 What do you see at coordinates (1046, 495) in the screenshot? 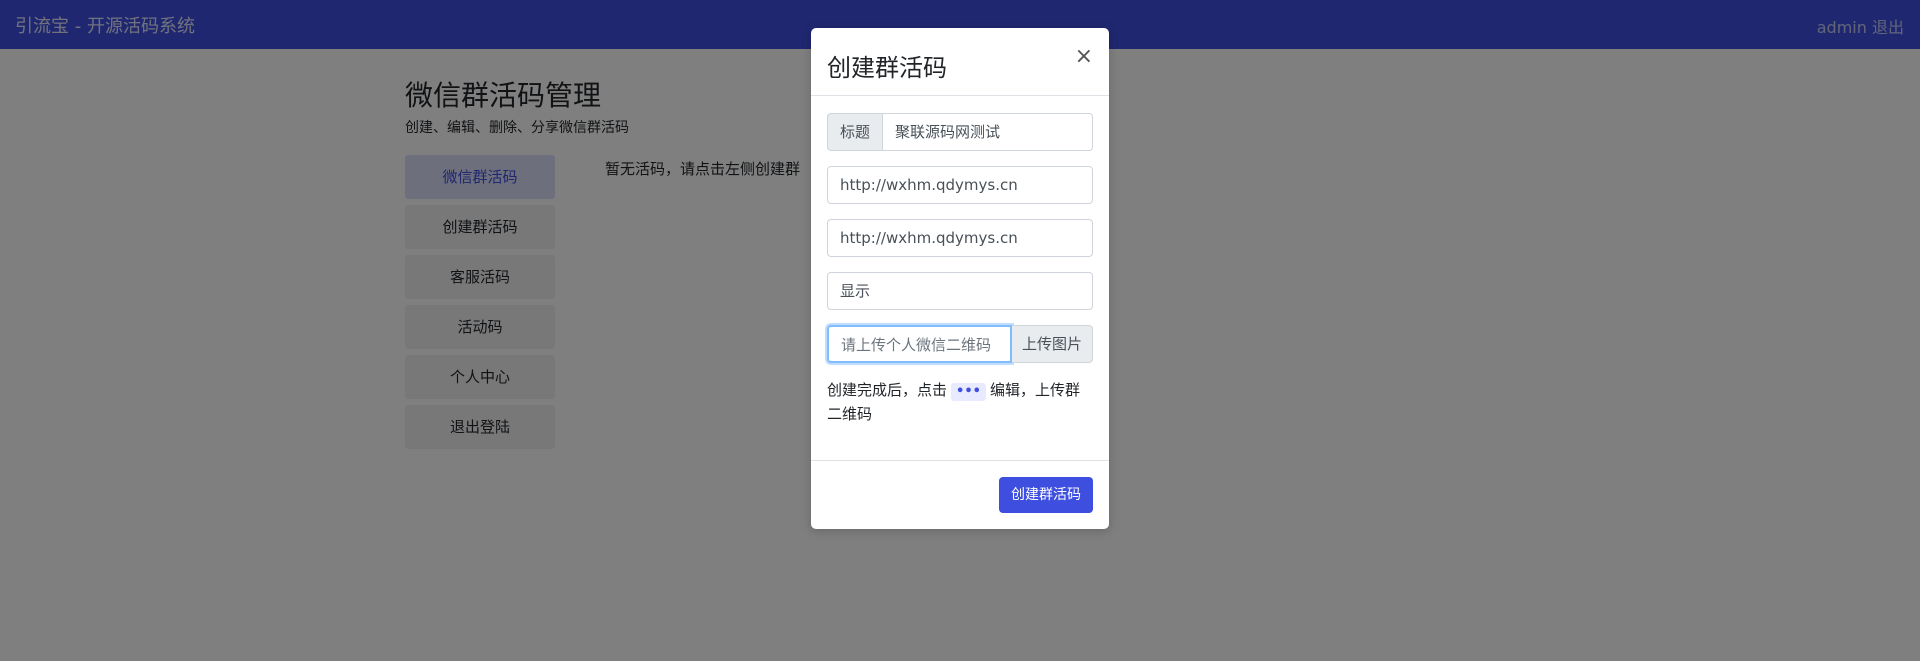
I see `create-group-code-button: 创建群活码` at bounding box center [1046, 495].